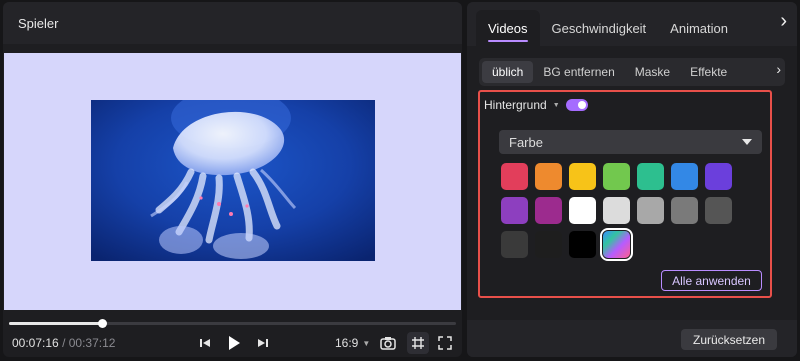  What do you see at coordinates (388, 343) in the screenshot?
I see `camera-icon` at bounding box center [388, 343].